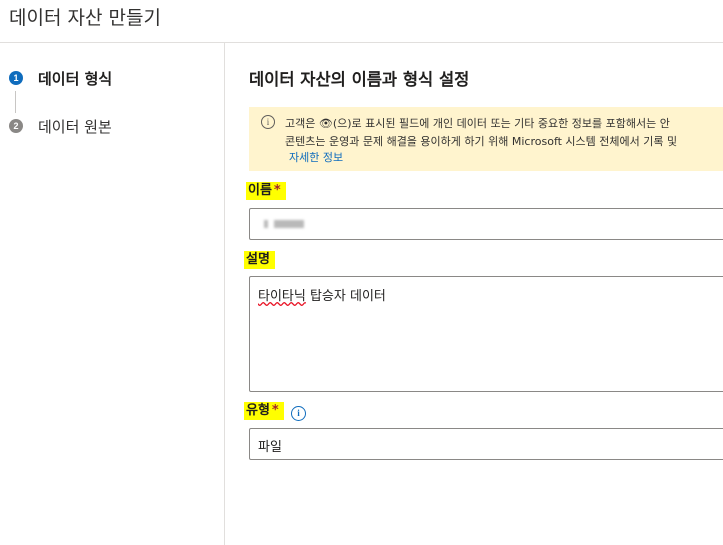 Image resolution: width=723 pixels, height=545 pixels. I want to click on info-circle-icon: i, so click(298, 413).